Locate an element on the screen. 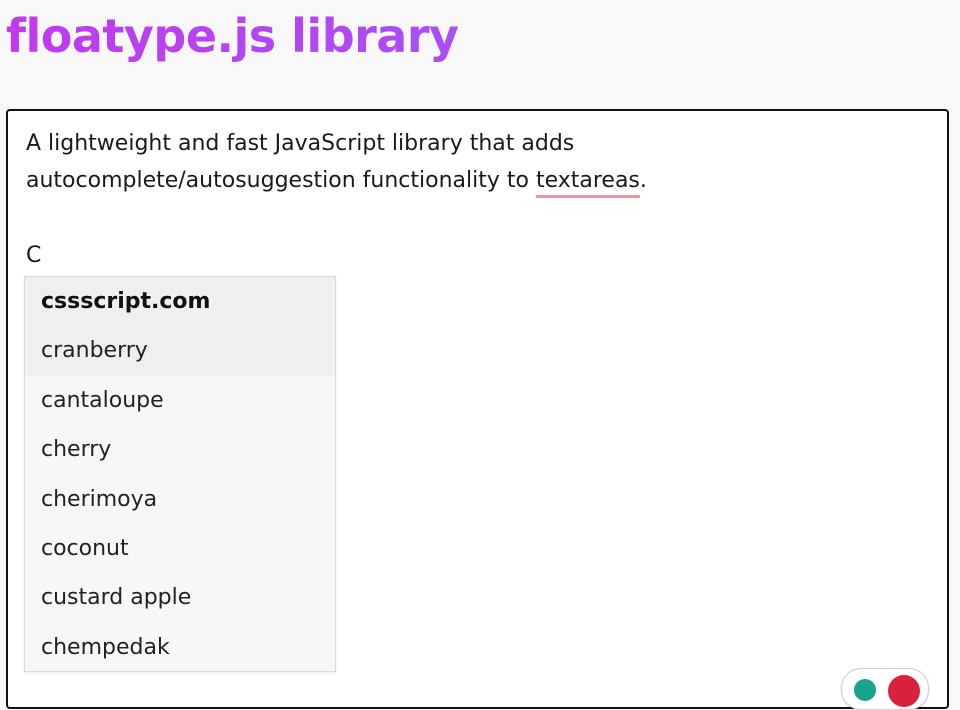 This screenshot has width=960, height=710. suggestion-item: chempedak is located at coordinates (180, 647).